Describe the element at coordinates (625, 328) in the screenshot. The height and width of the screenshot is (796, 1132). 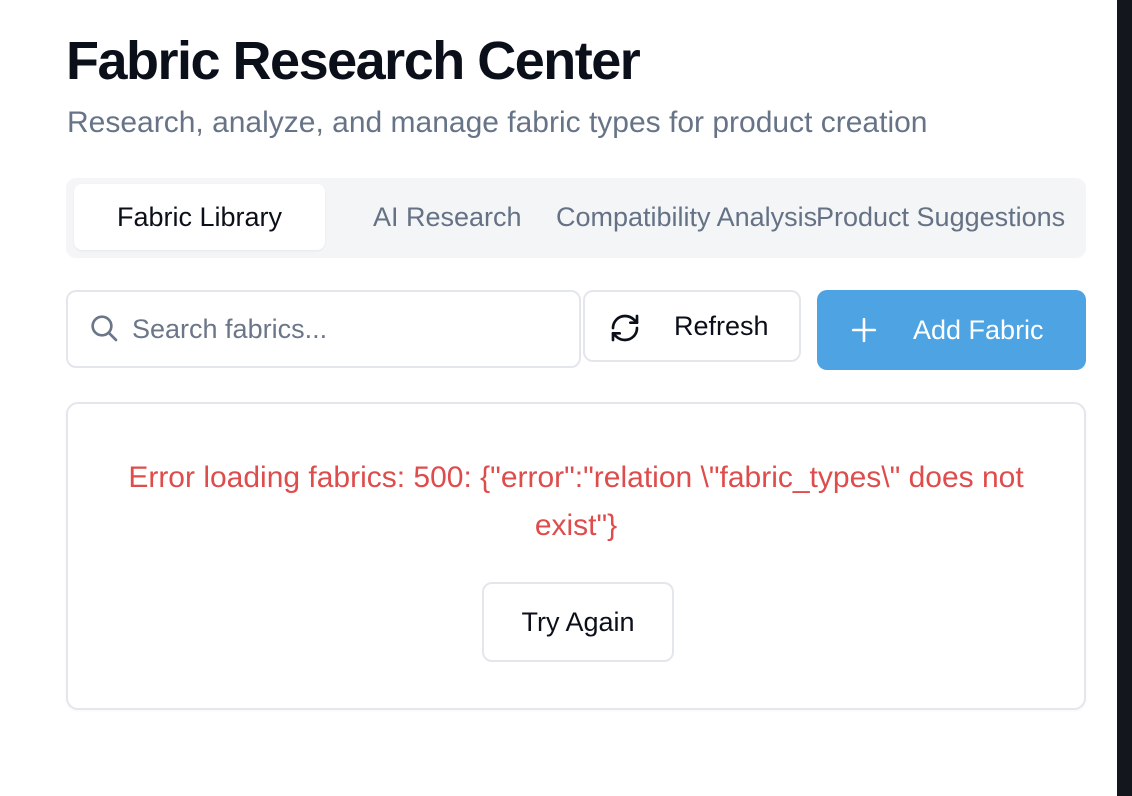
I see `refresh-icon` at that location.